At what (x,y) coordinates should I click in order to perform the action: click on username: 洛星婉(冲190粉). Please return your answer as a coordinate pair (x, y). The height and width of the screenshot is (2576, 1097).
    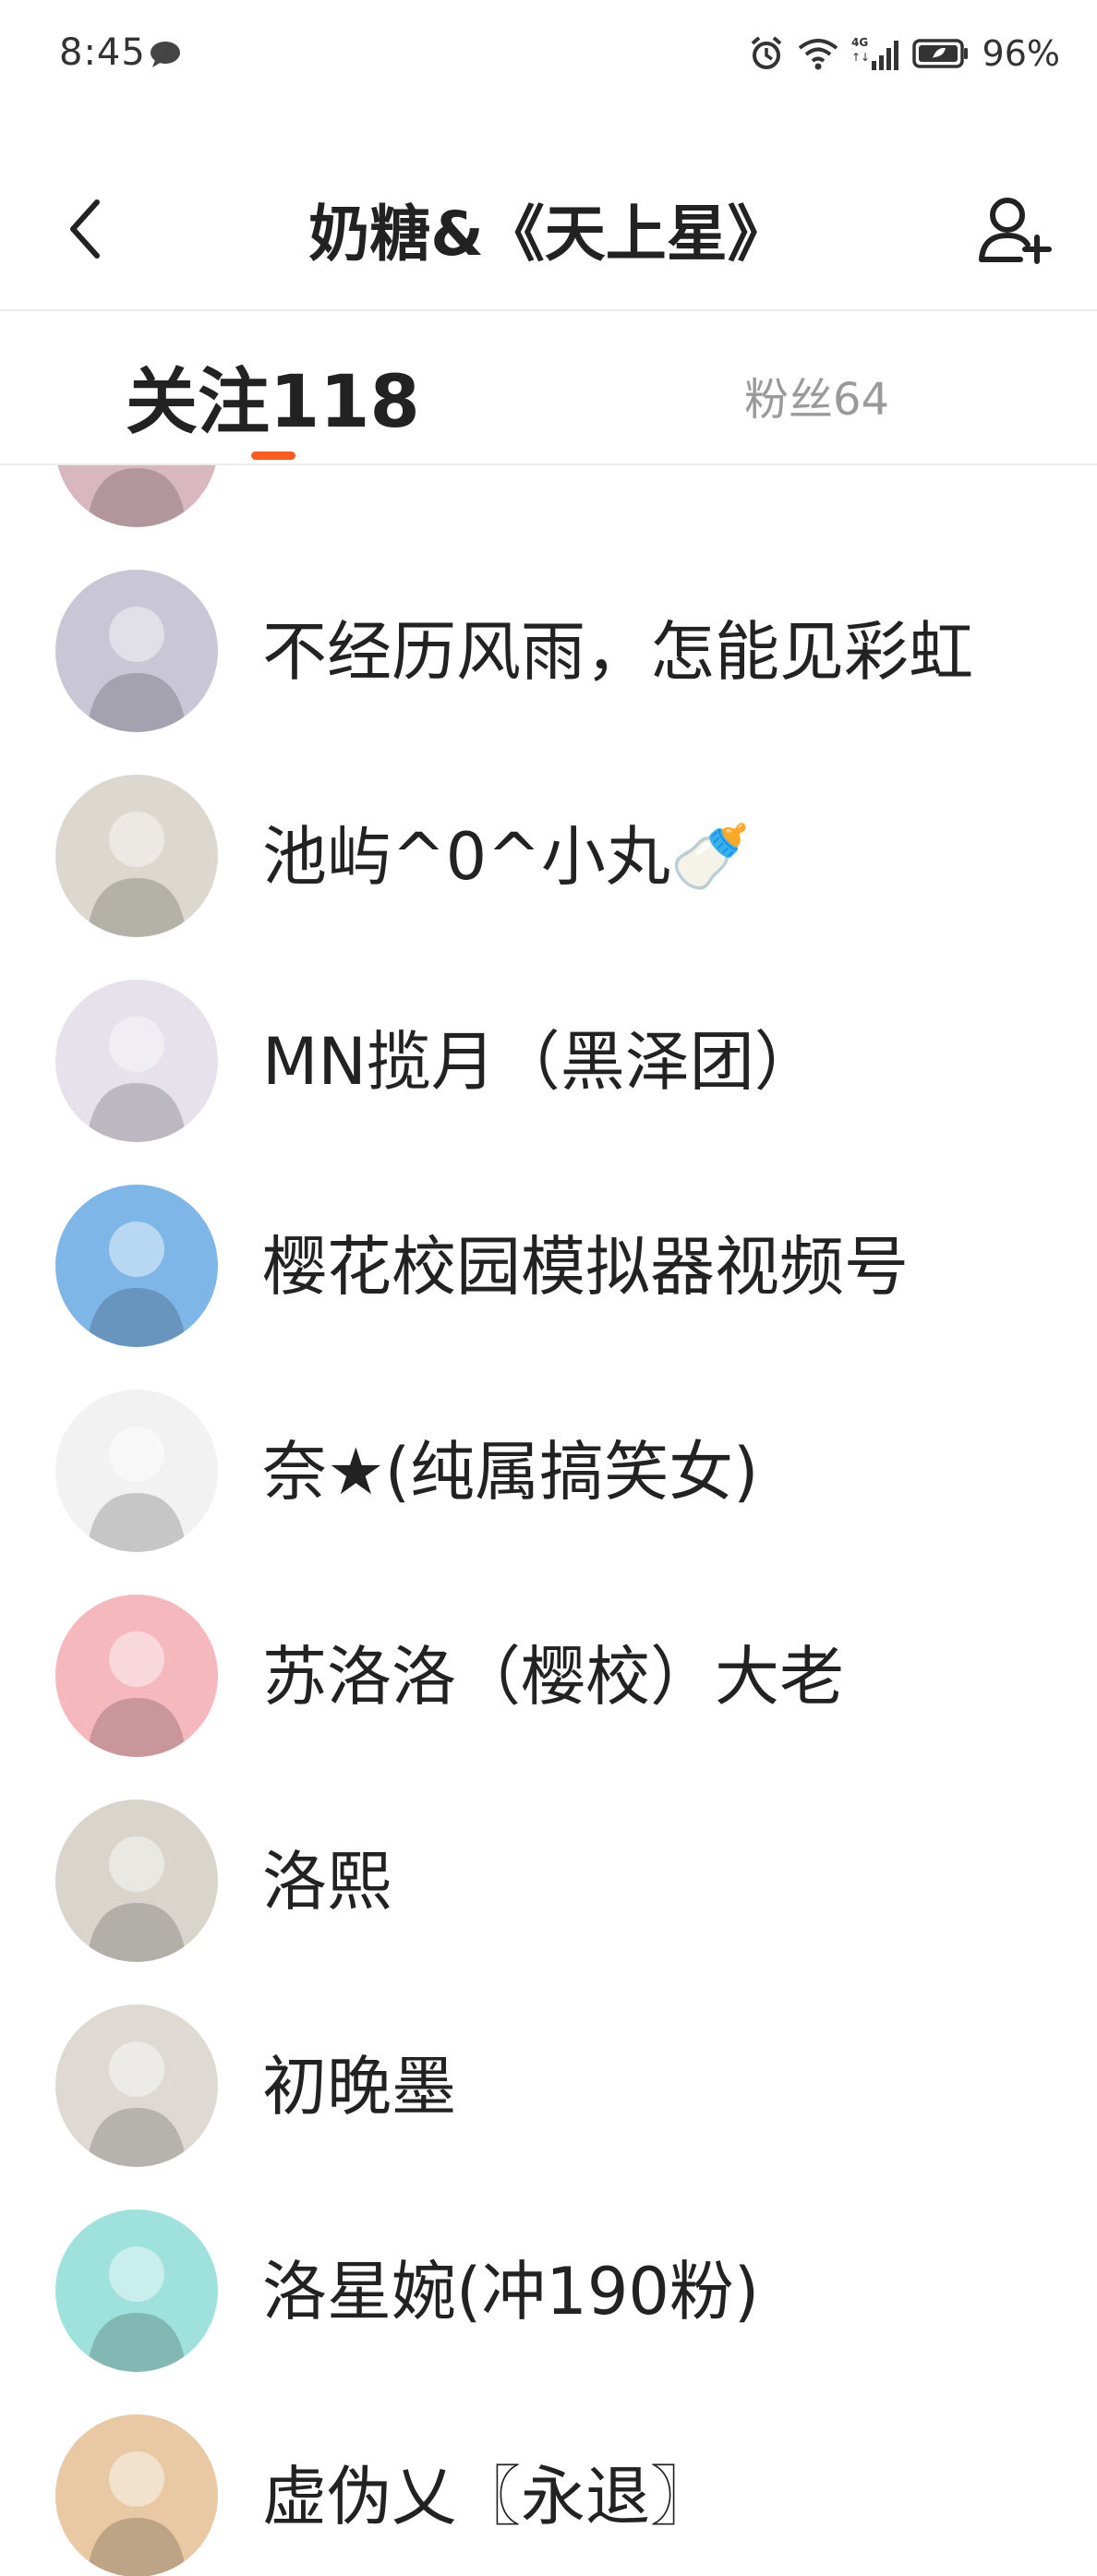
    Looking at the image, I should click on (511, 2291).